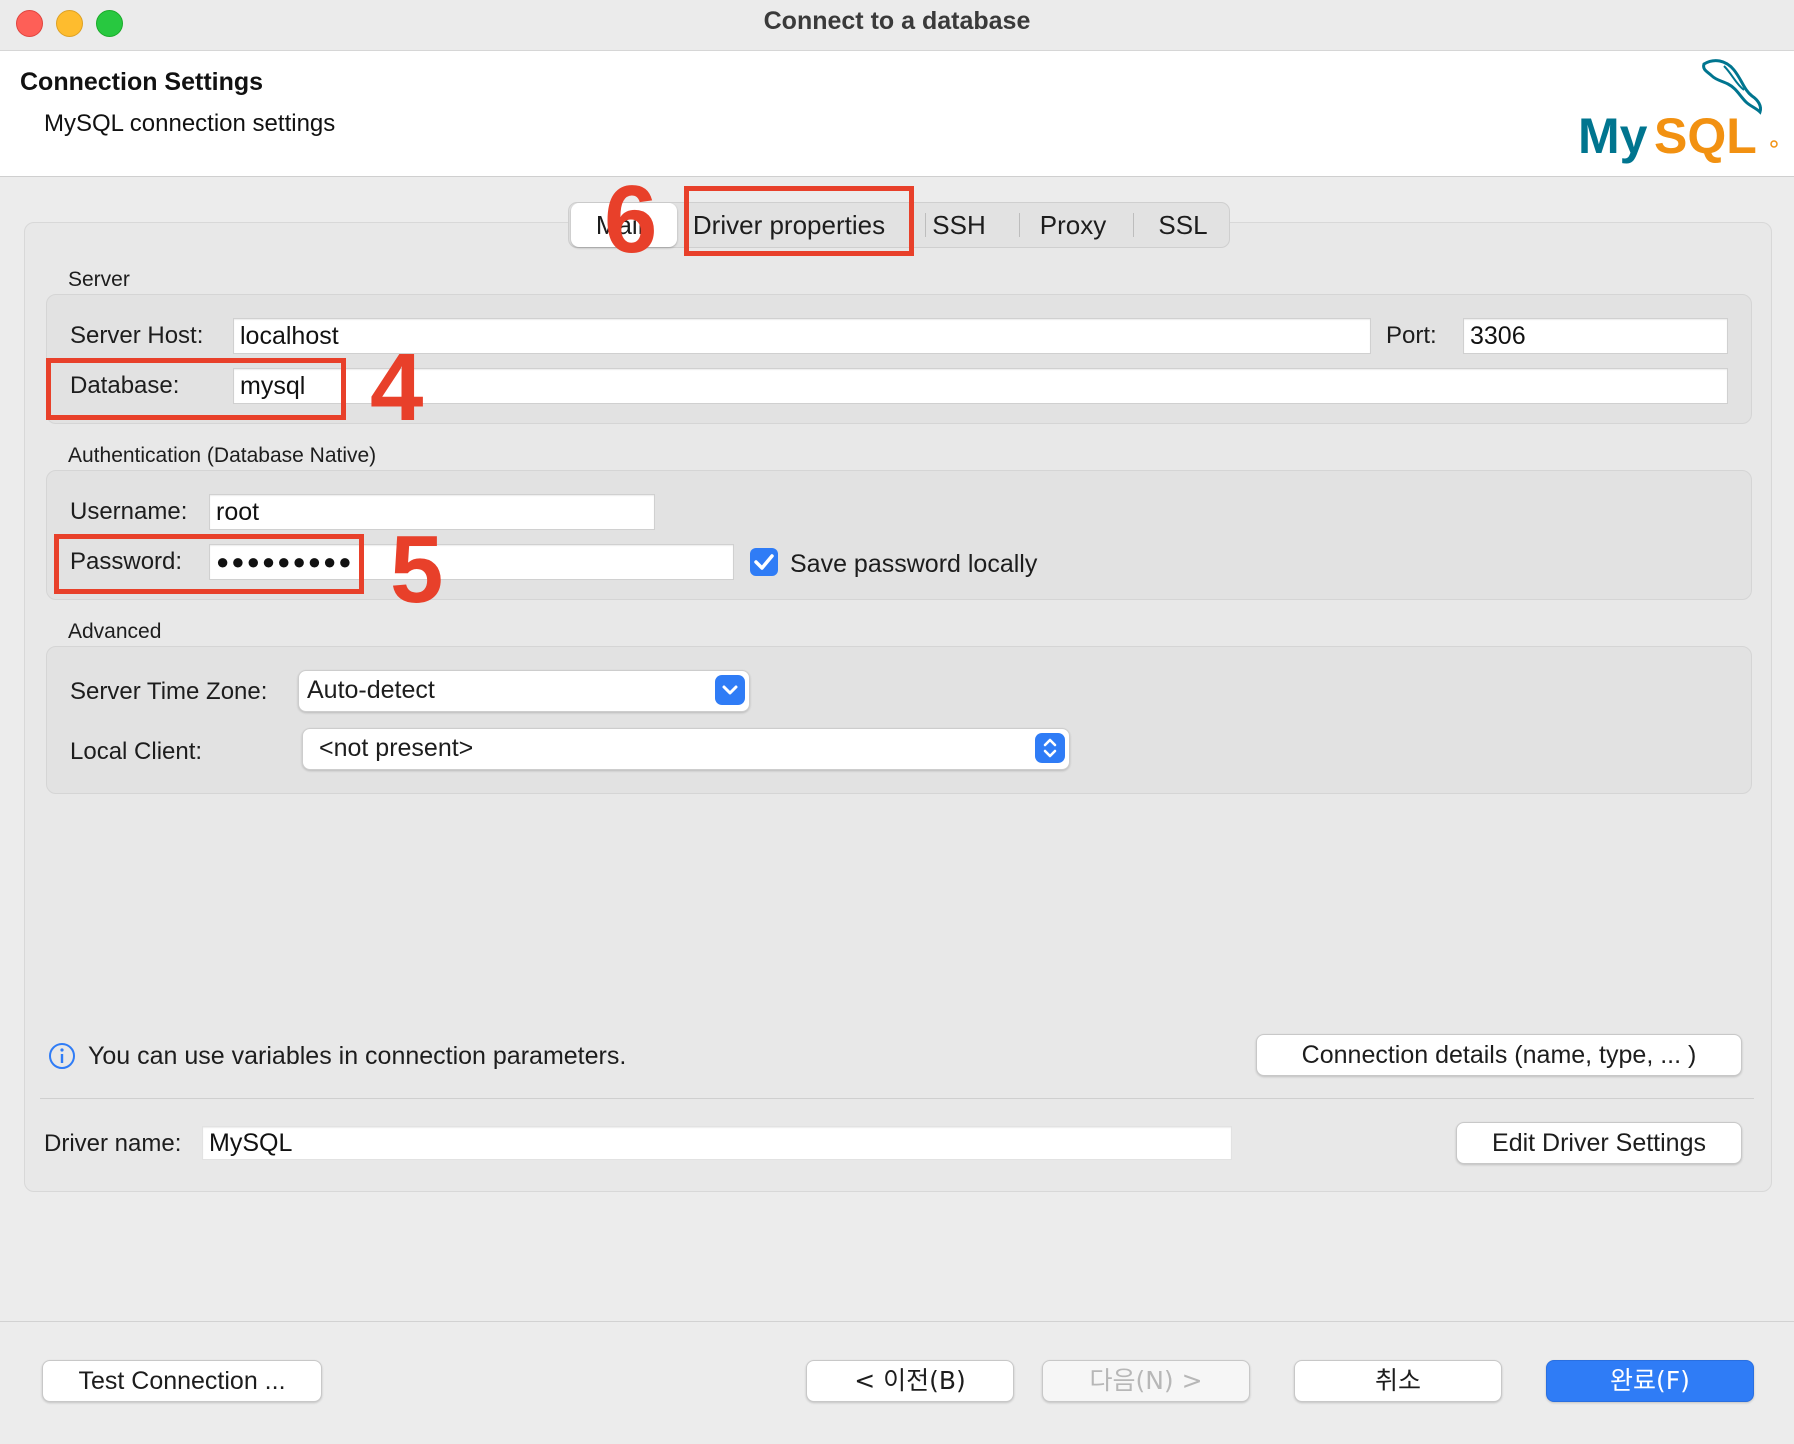  I want to click on advanced-group-label: Advanced, so click(115, 631).